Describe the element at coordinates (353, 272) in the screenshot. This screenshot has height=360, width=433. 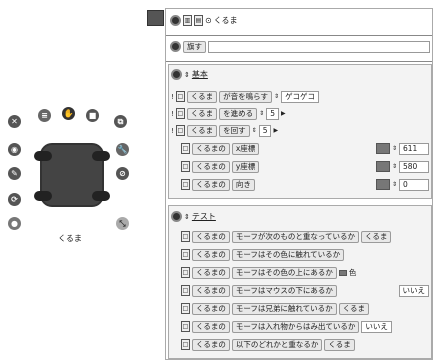
I see `test-arg: 色` at that location.